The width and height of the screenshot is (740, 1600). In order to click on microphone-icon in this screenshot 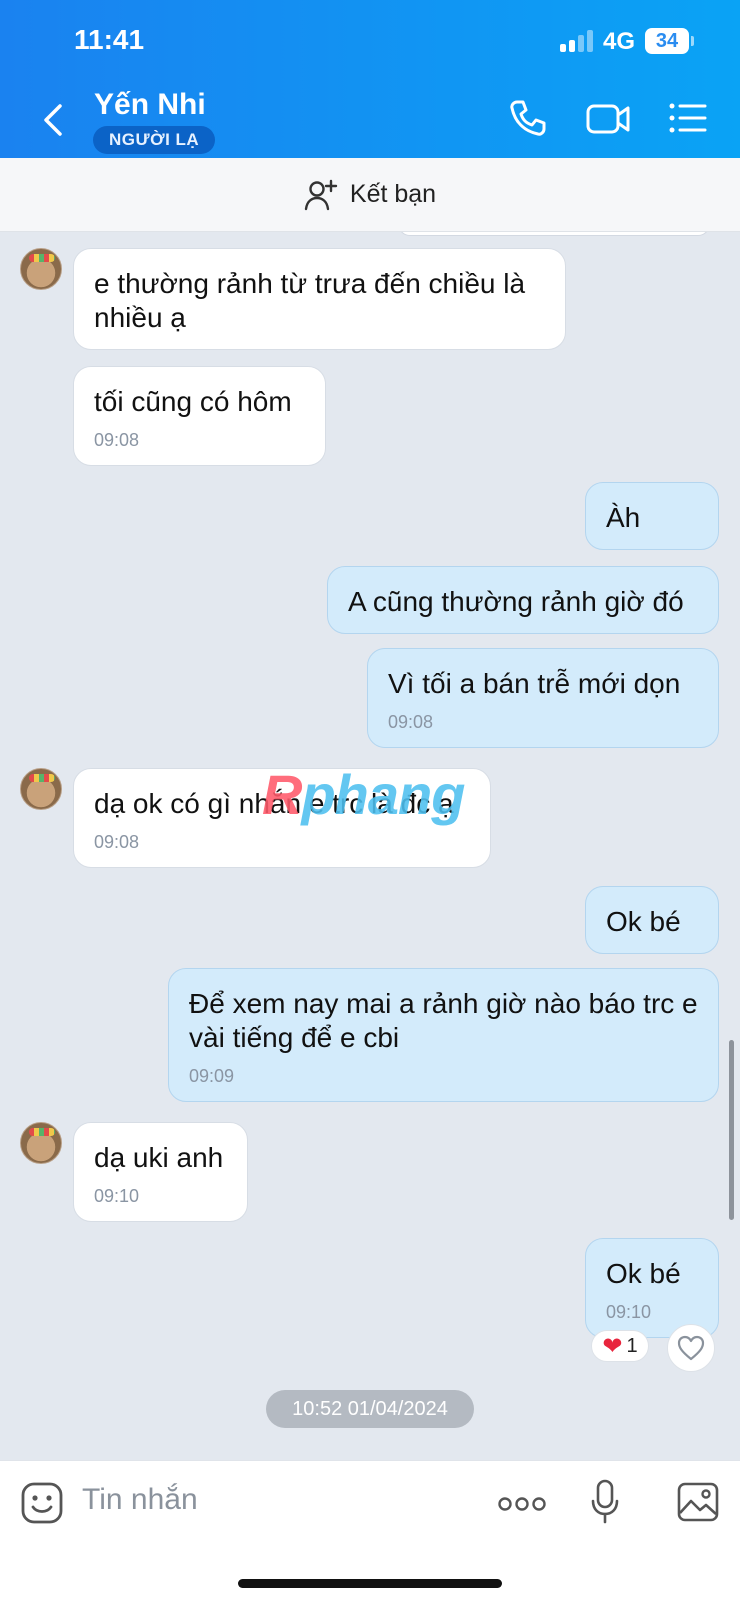, I will do `click(605, 1501)`.